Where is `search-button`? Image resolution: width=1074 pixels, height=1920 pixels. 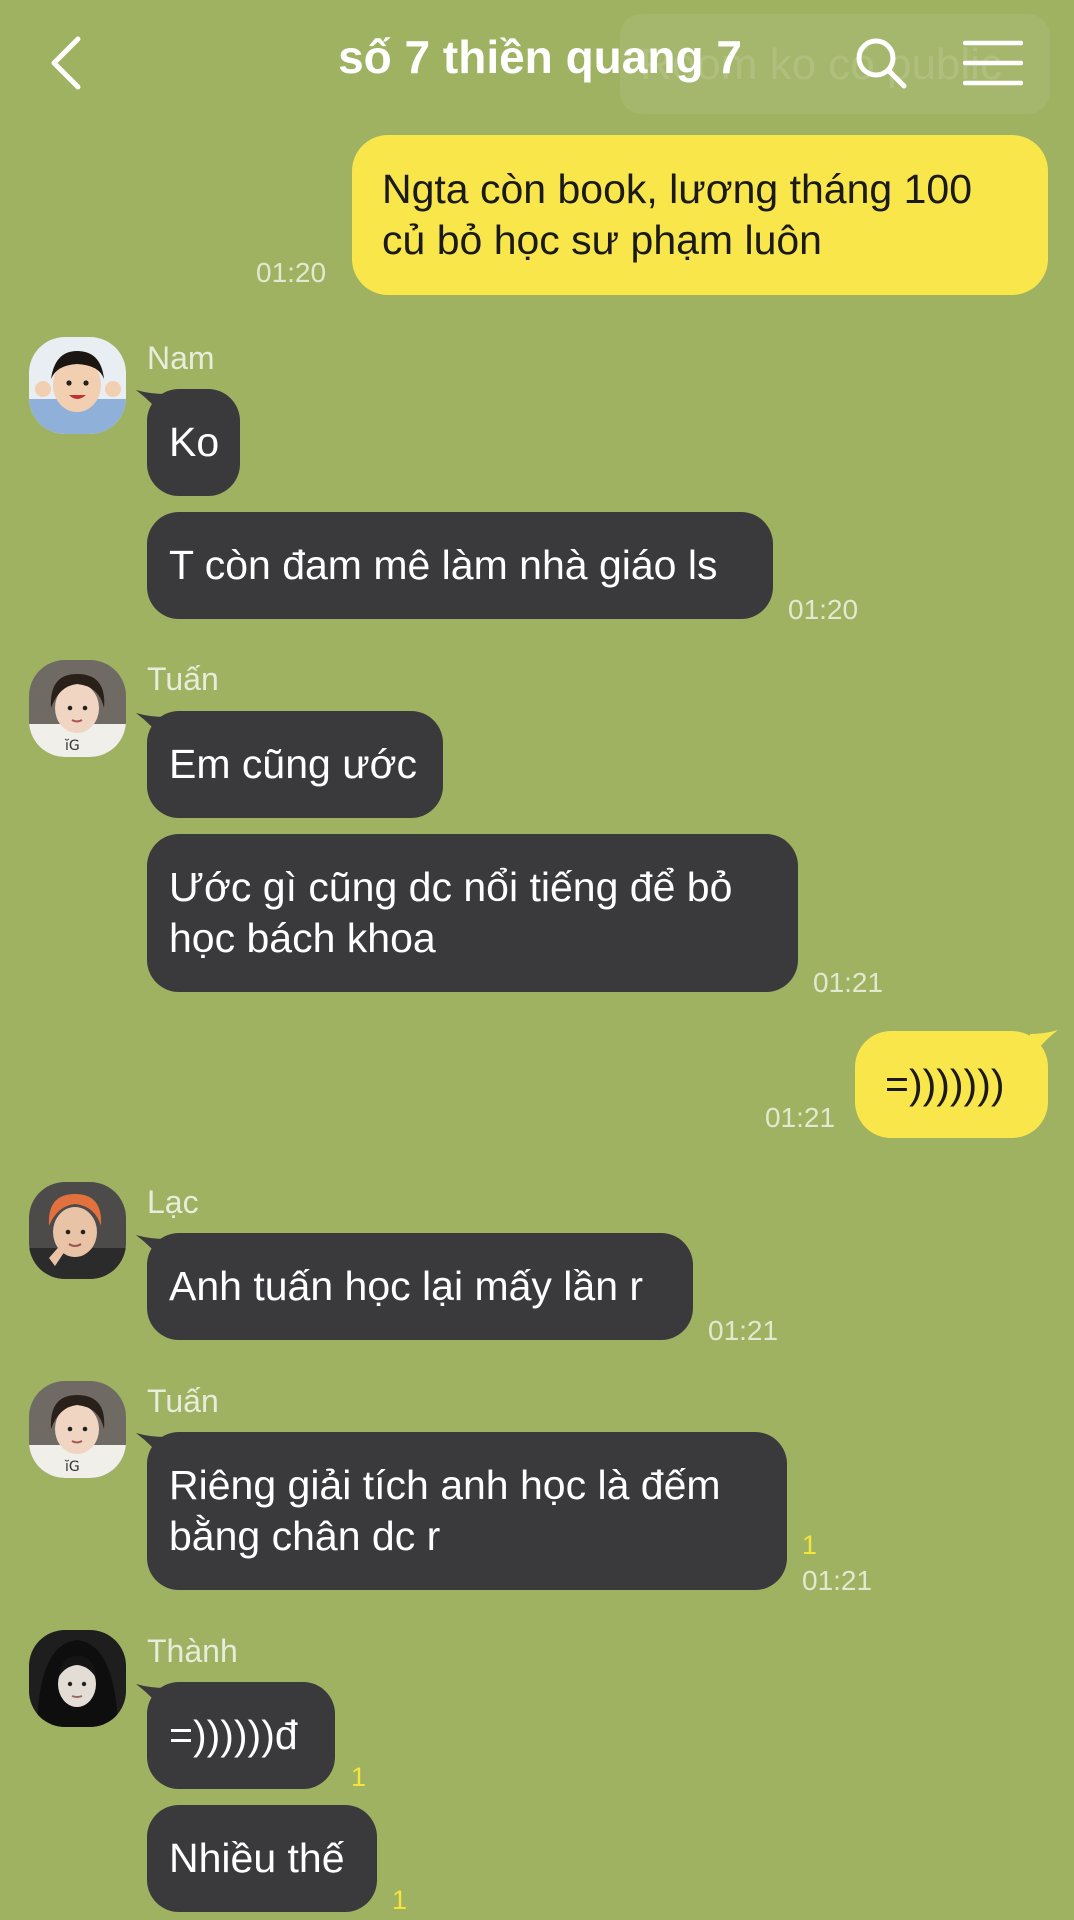
search-button is located at coordinates (881, 63).